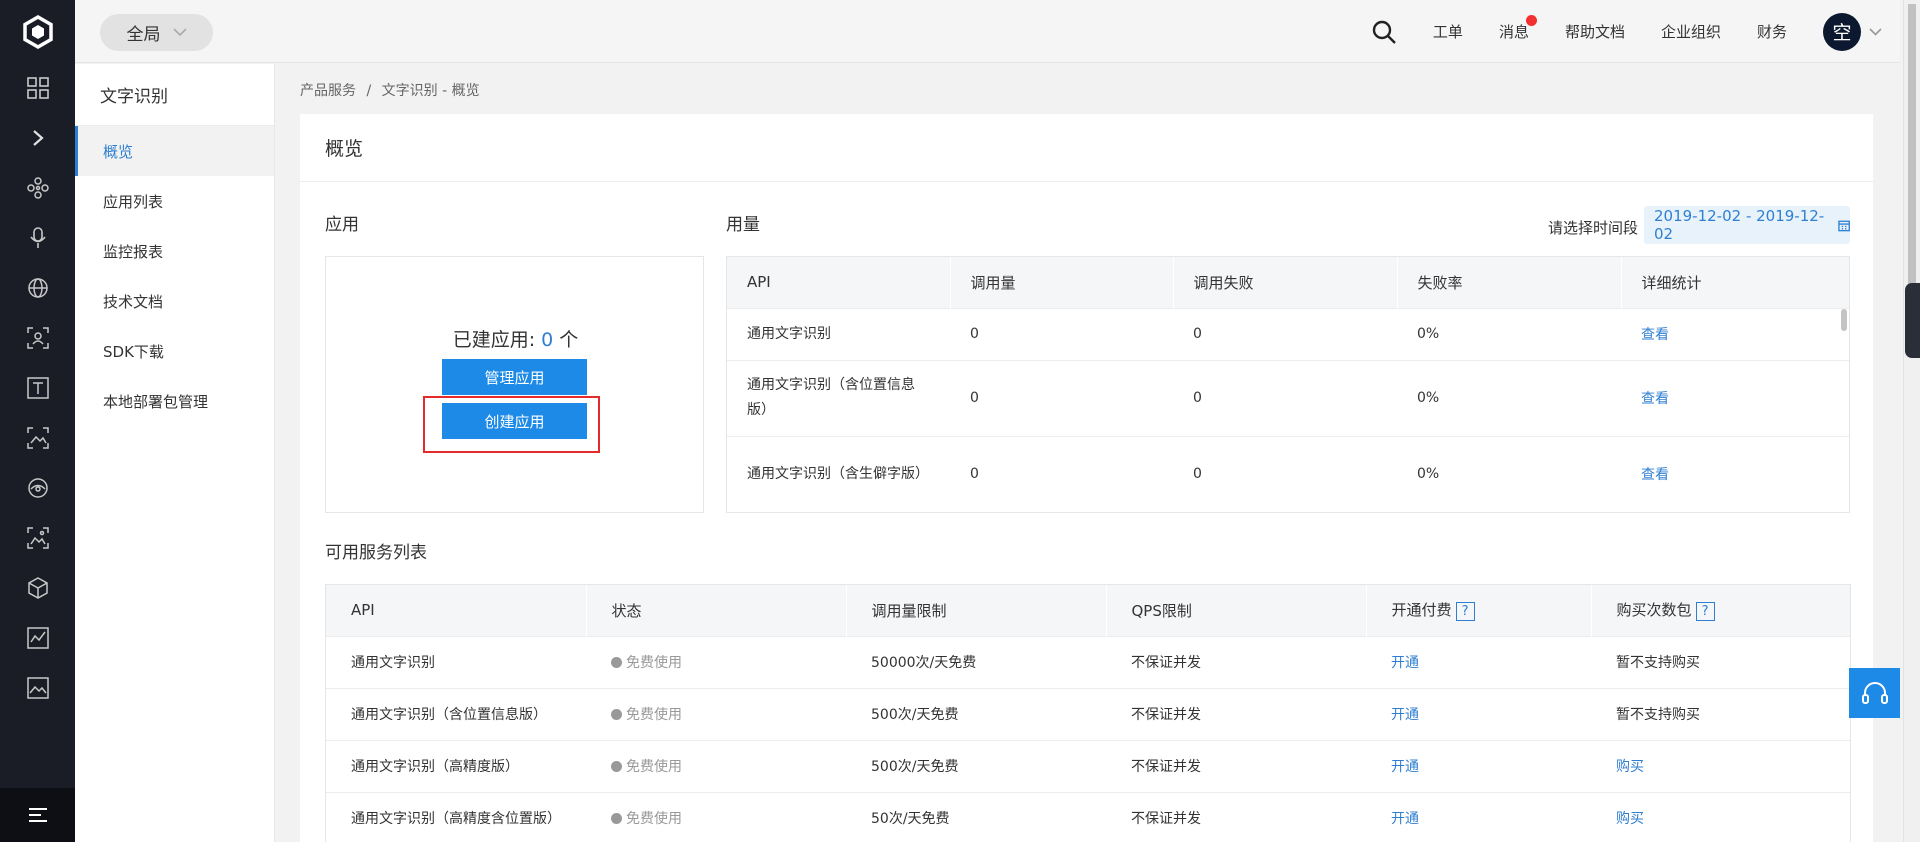 Image resolution: width=1920 pixels, height=842 pixels. What do you see at coordinates (1691, 31) in the screenshot?
I see `nav-organization: 企业组织` at bounding box center [1691, 31].